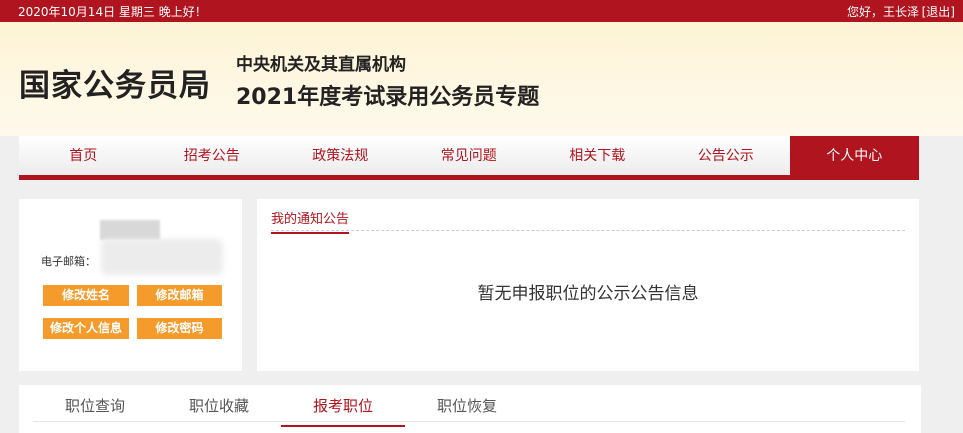 The width and height of the screenshot is (963, 433). What do you see at coordinates (212, 155) in the screenshot?
I see `nav-item-recruitment-notice: 招考公告` at bounding box center [212, 155].